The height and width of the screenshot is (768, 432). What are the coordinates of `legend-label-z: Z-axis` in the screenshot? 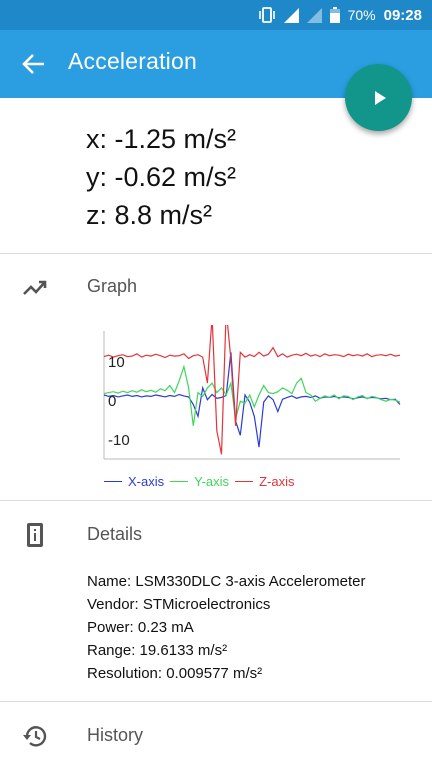 It's located at (277, 481).